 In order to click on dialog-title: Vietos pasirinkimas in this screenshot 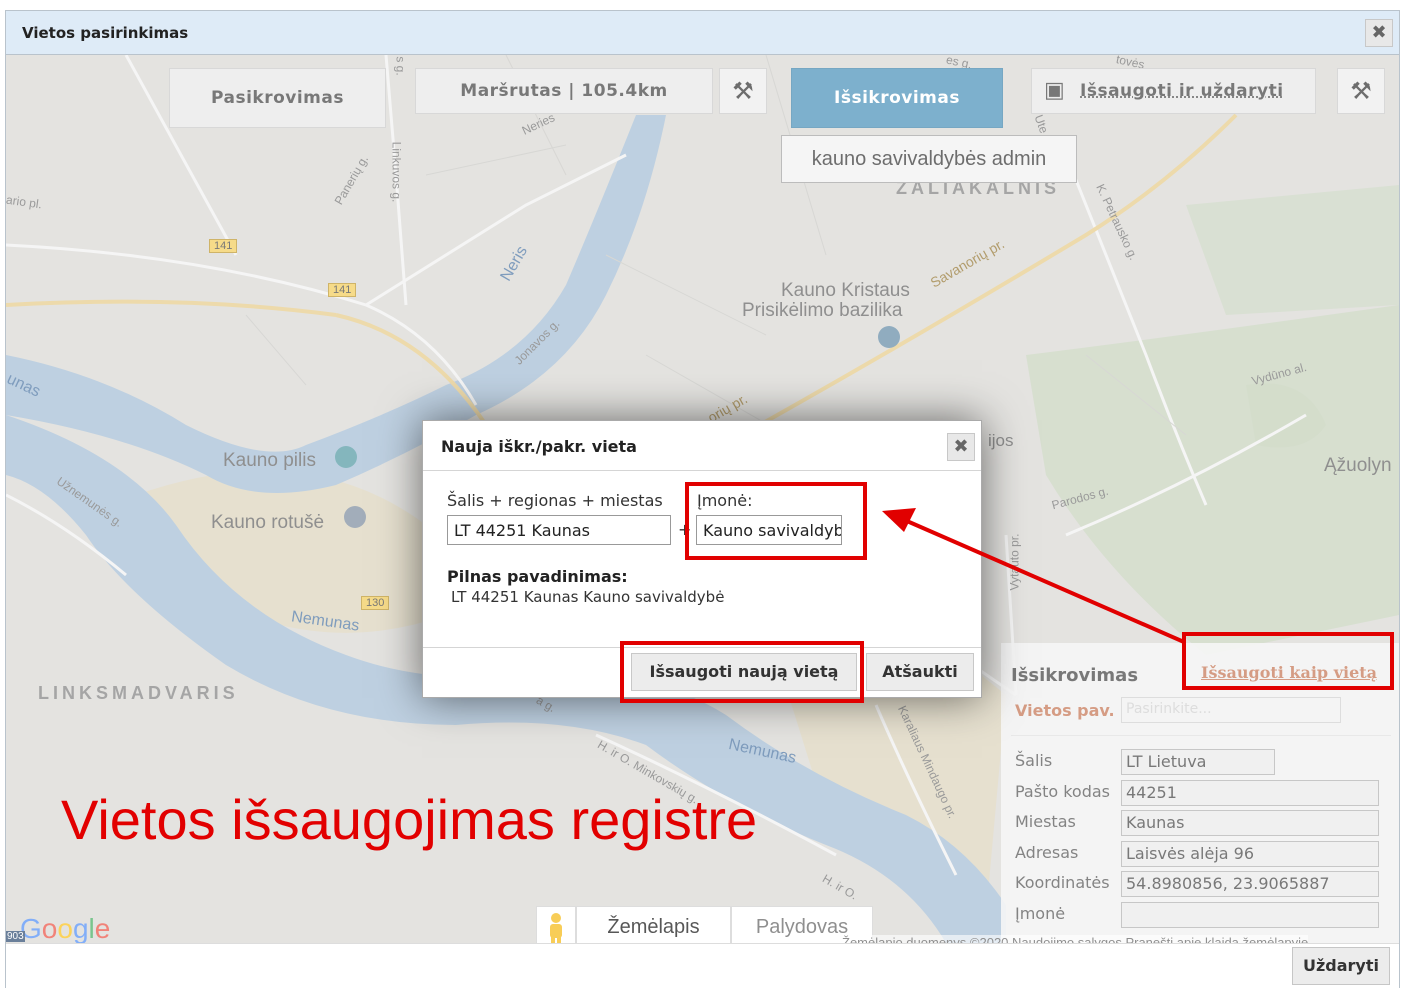, I will do `click(105, 33)`.